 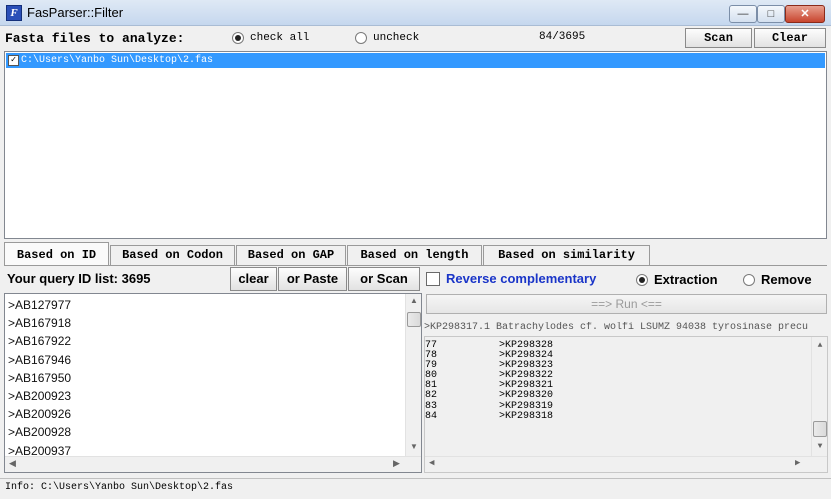 I want to click on query-id-count-label: Your query ID list: 3695, so click(x=79, y=278).